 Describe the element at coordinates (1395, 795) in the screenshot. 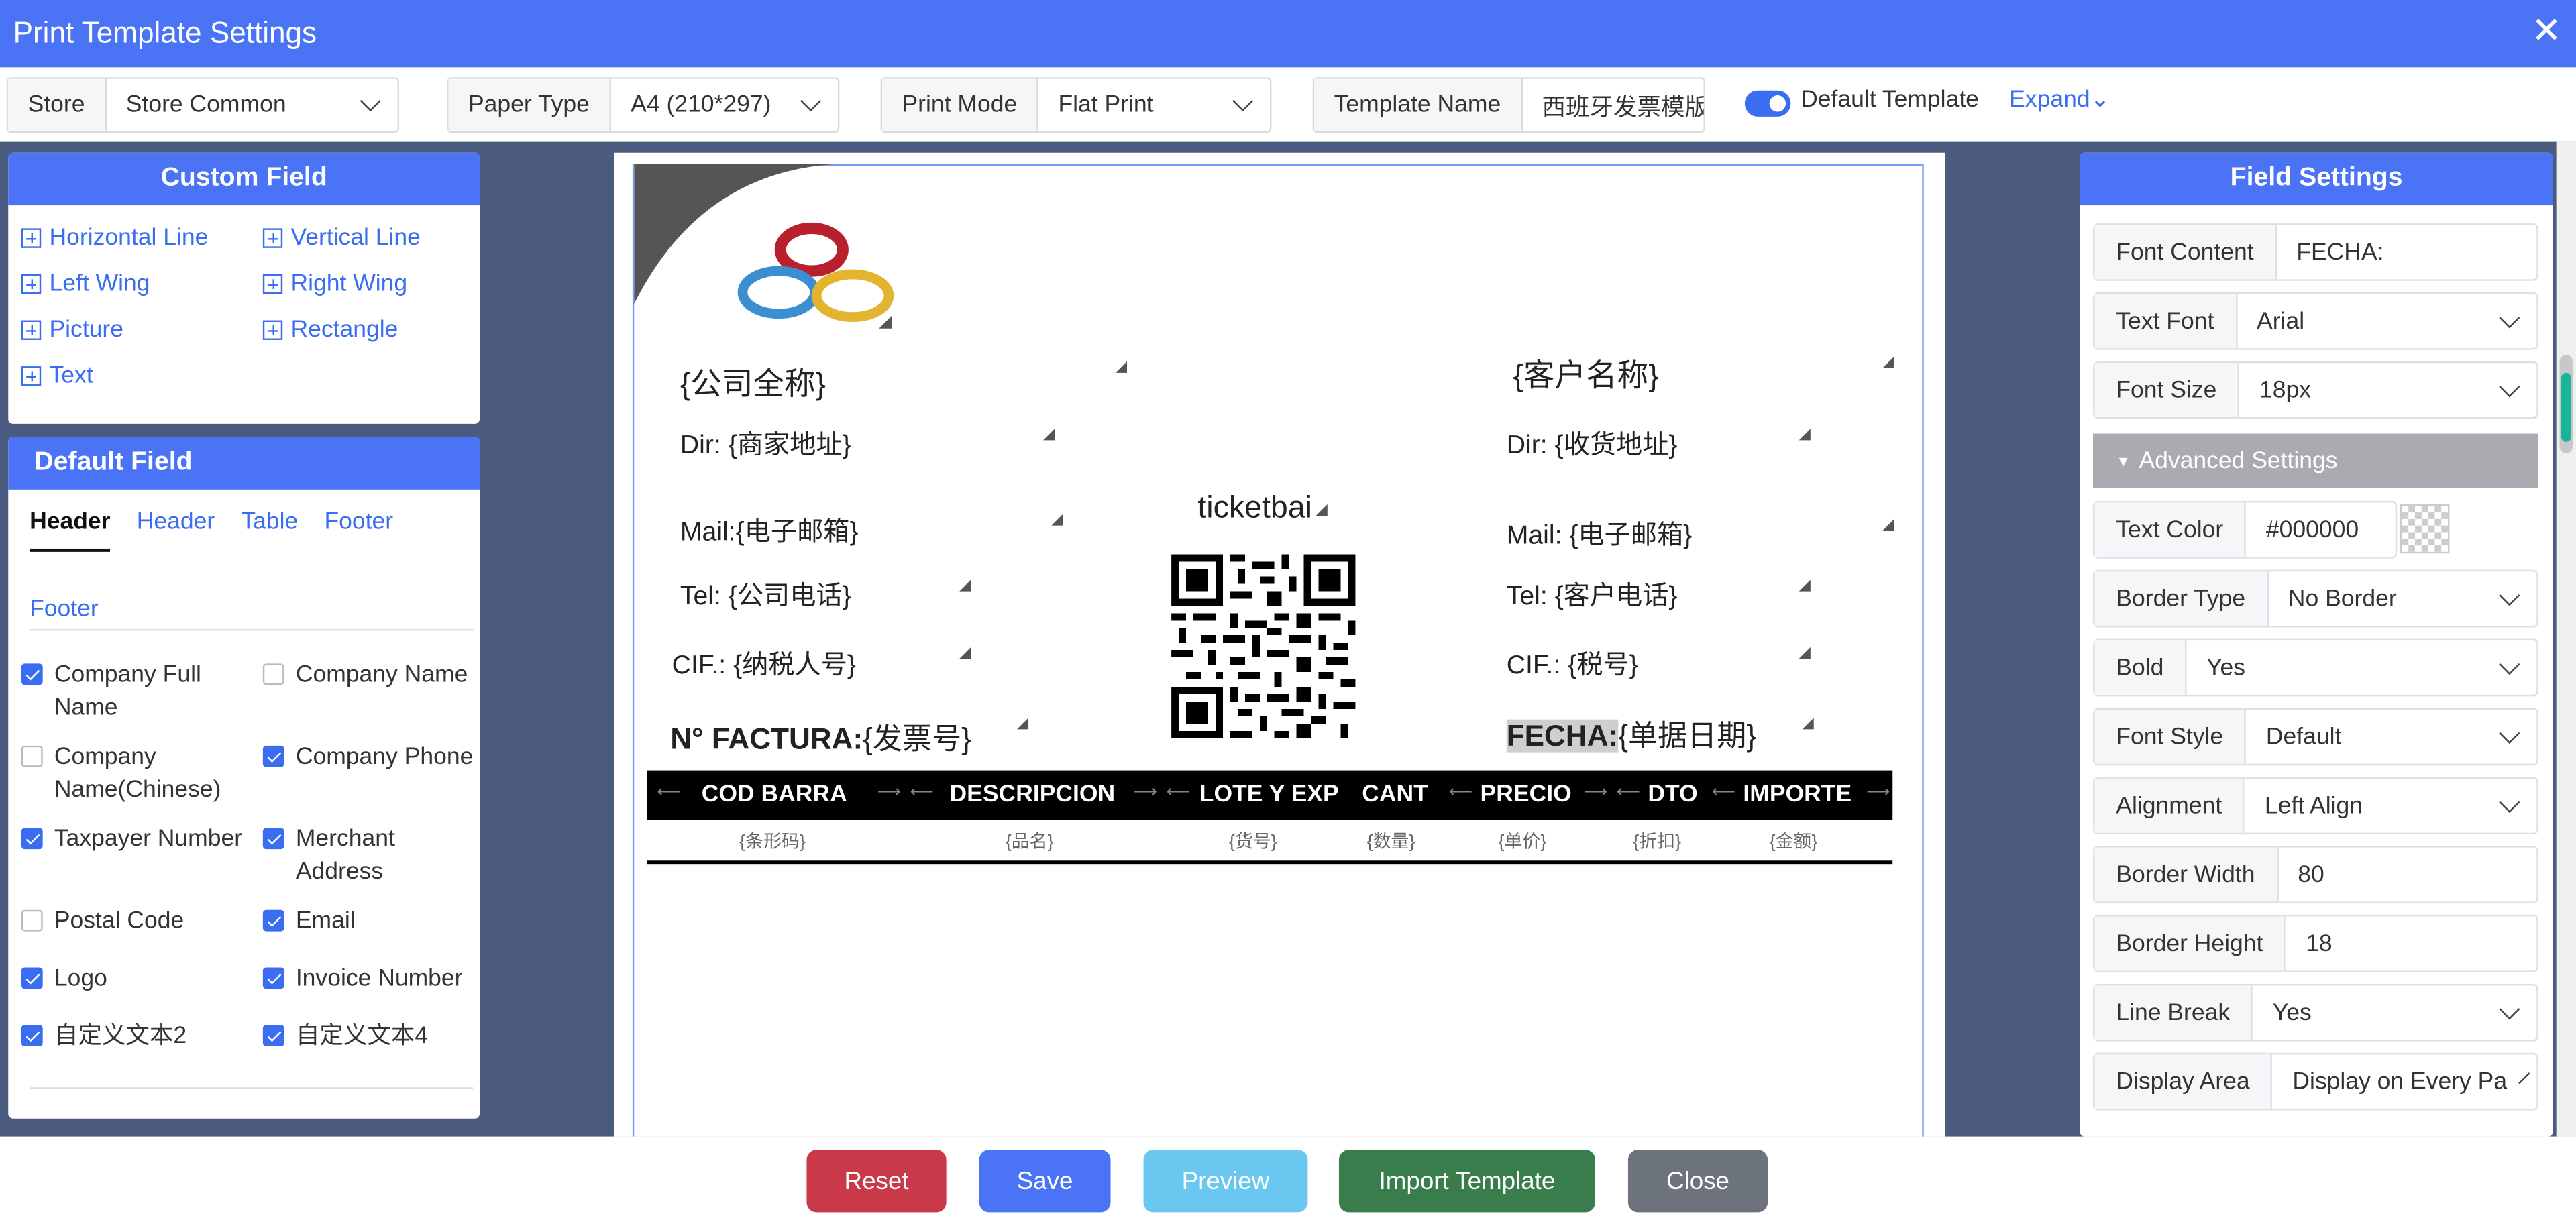

I see `table-header-cell: CANT` at that location.